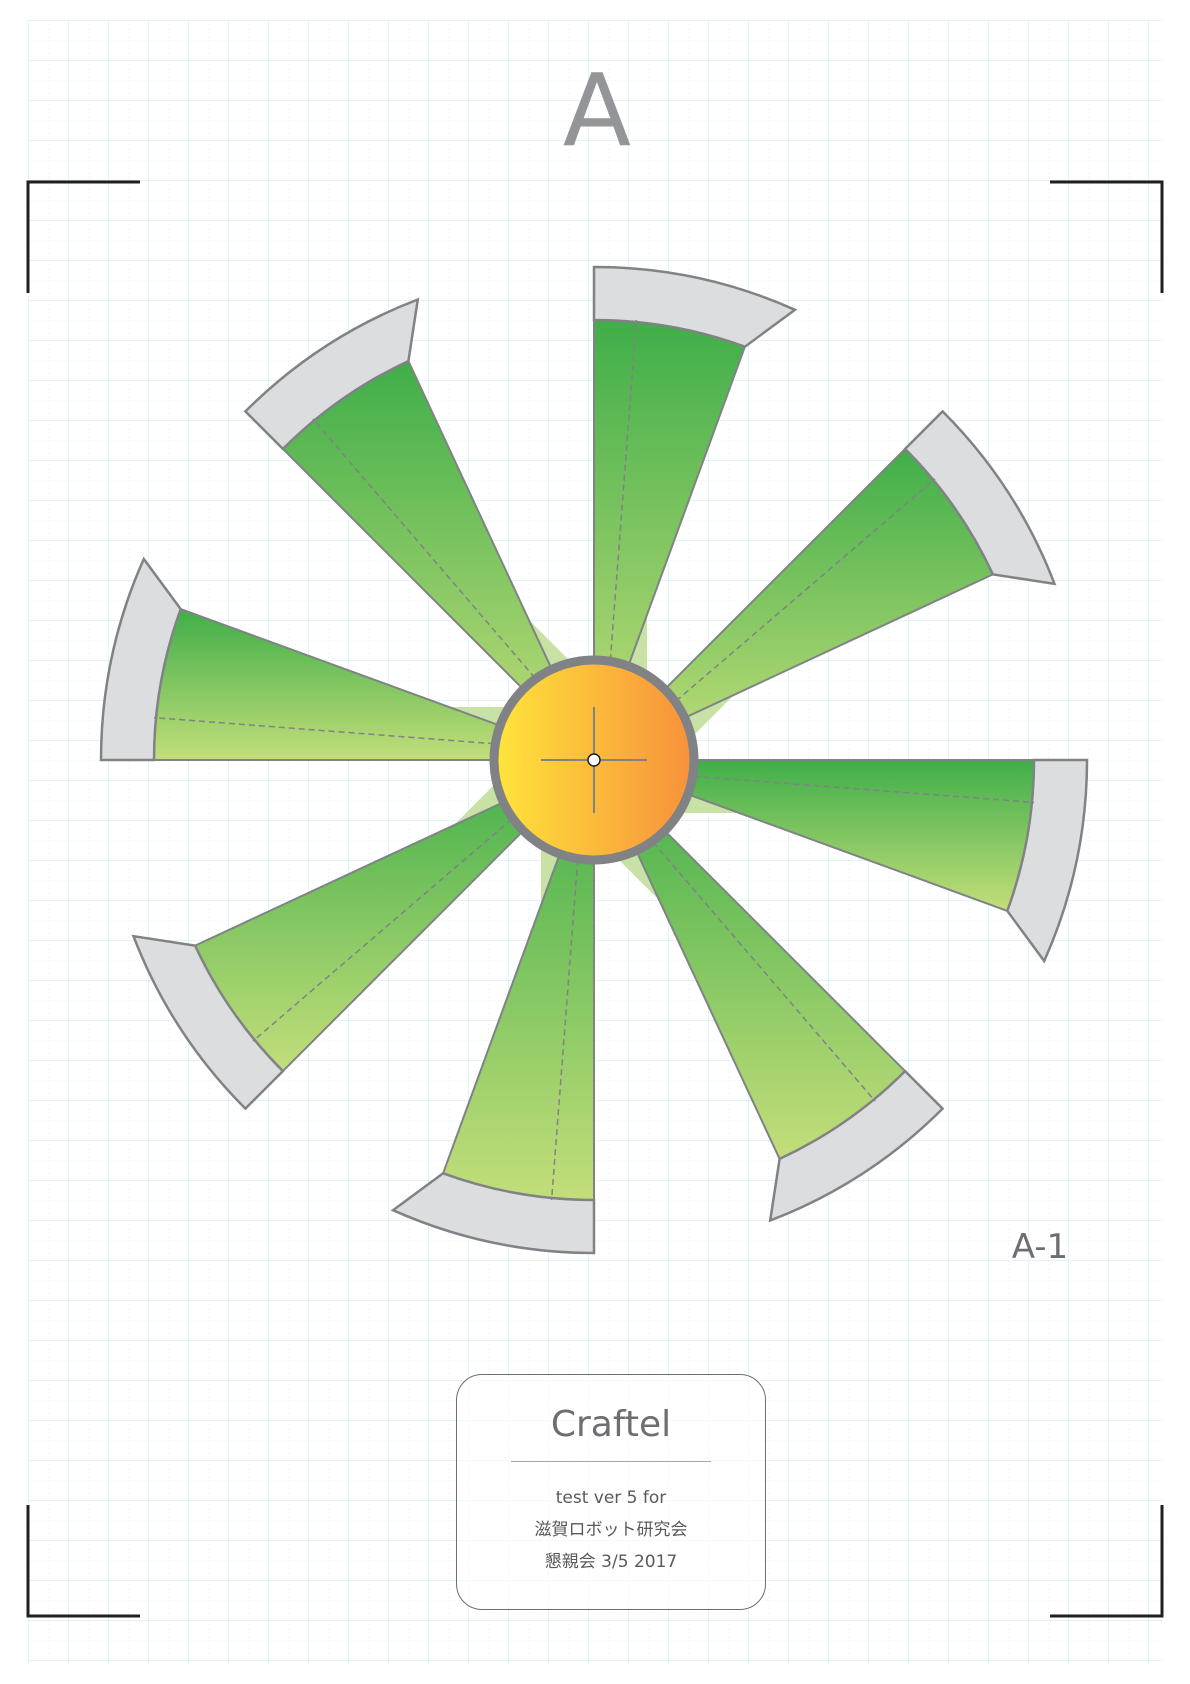 The image size is (1190, 1684). What do you see at coordinates (611, 1461) in the screenshot?
I see `label-divider` at bounding box center [611, 1461].